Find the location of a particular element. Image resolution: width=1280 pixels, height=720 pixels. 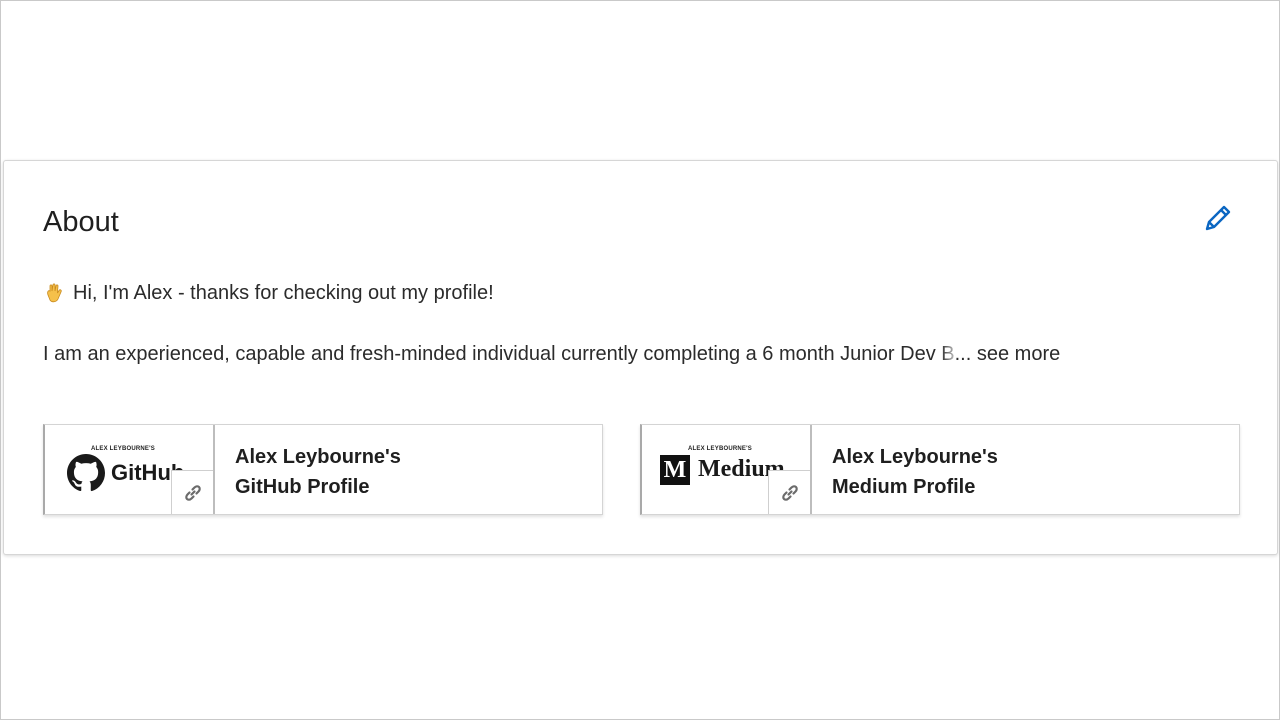

media-thumbnail-github: ALEX LEYBOURNE'S GitHub is located at coordinates (130, 469).